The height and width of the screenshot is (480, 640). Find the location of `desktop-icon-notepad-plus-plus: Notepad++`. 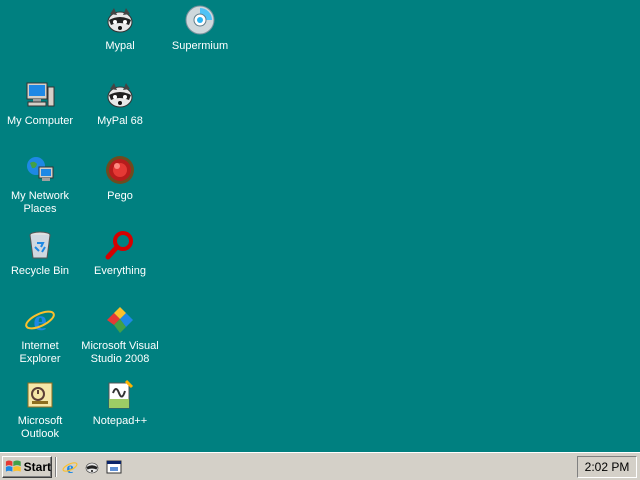

desktop-icon-notepad-plus-plus: Notepad++ is located at coordinates (120, 412).